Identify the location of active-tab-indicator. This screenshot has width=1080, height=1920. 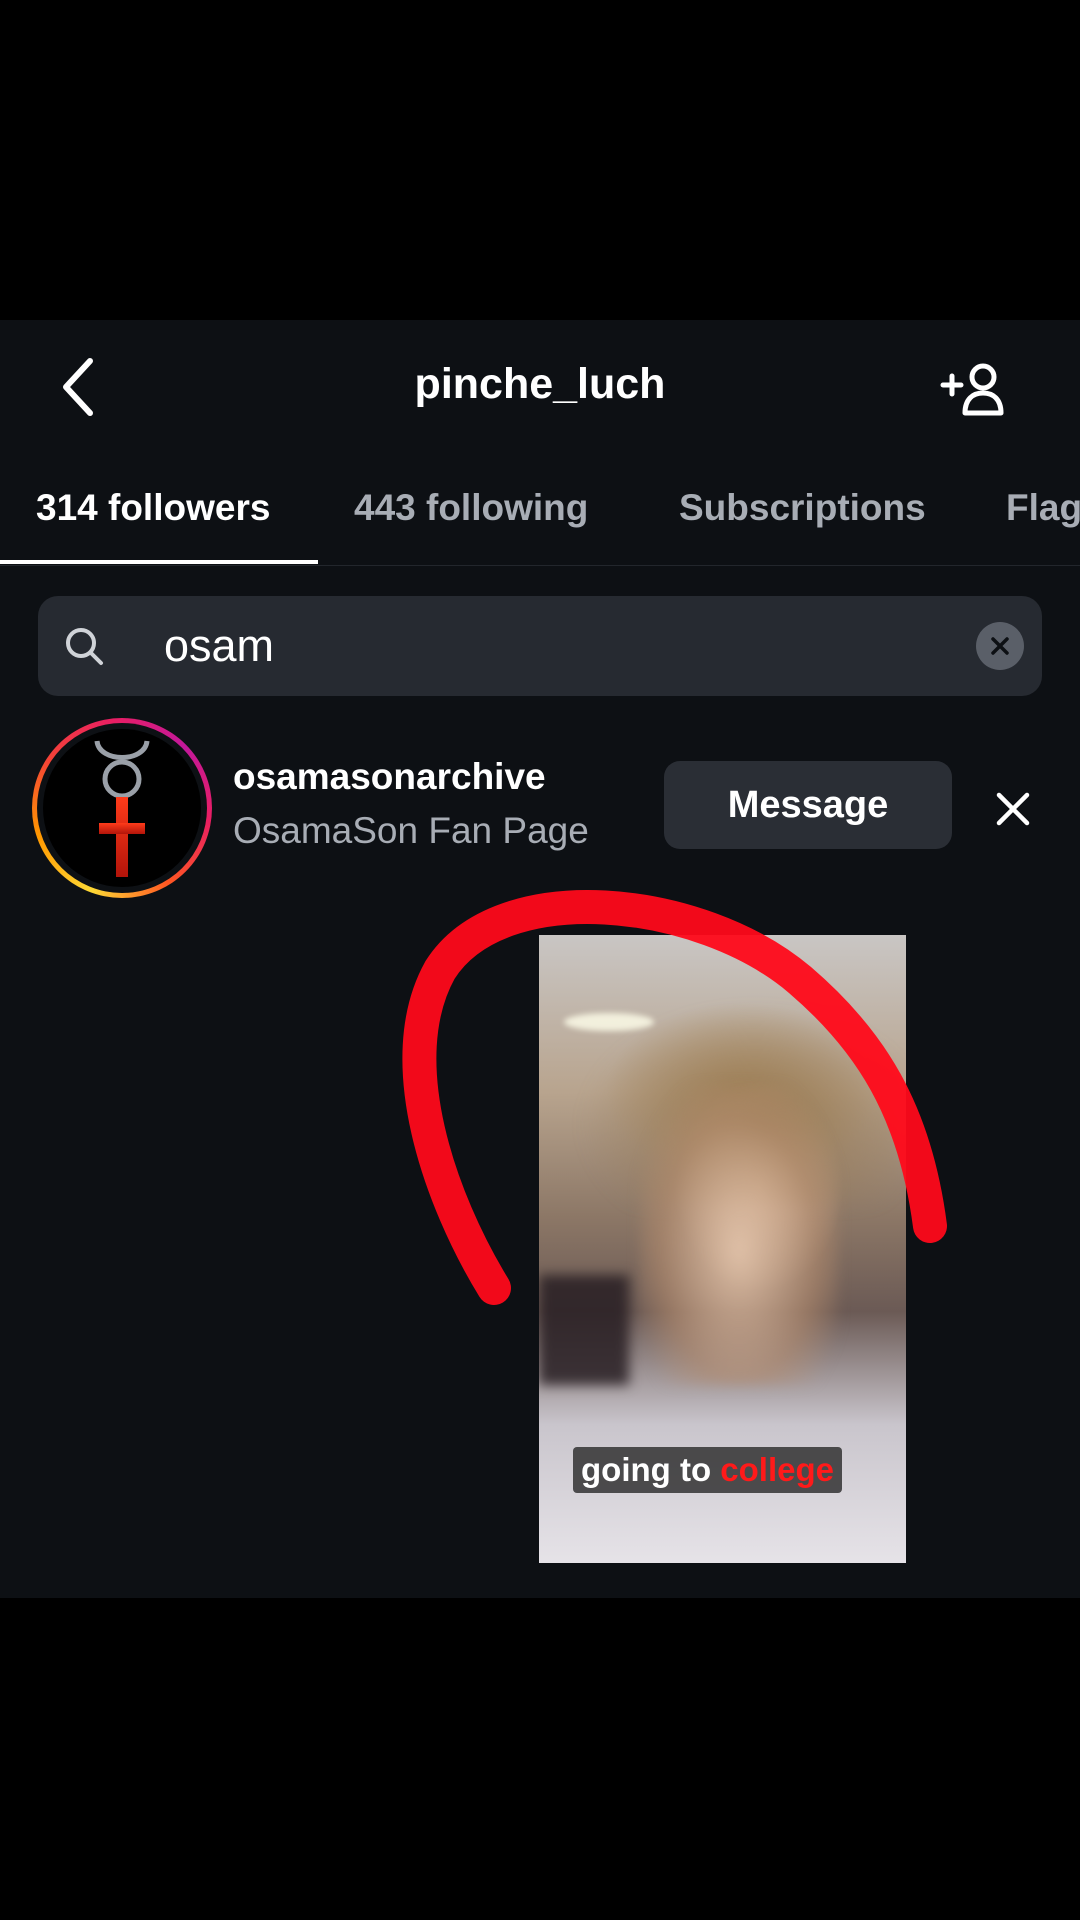
(159, 562).